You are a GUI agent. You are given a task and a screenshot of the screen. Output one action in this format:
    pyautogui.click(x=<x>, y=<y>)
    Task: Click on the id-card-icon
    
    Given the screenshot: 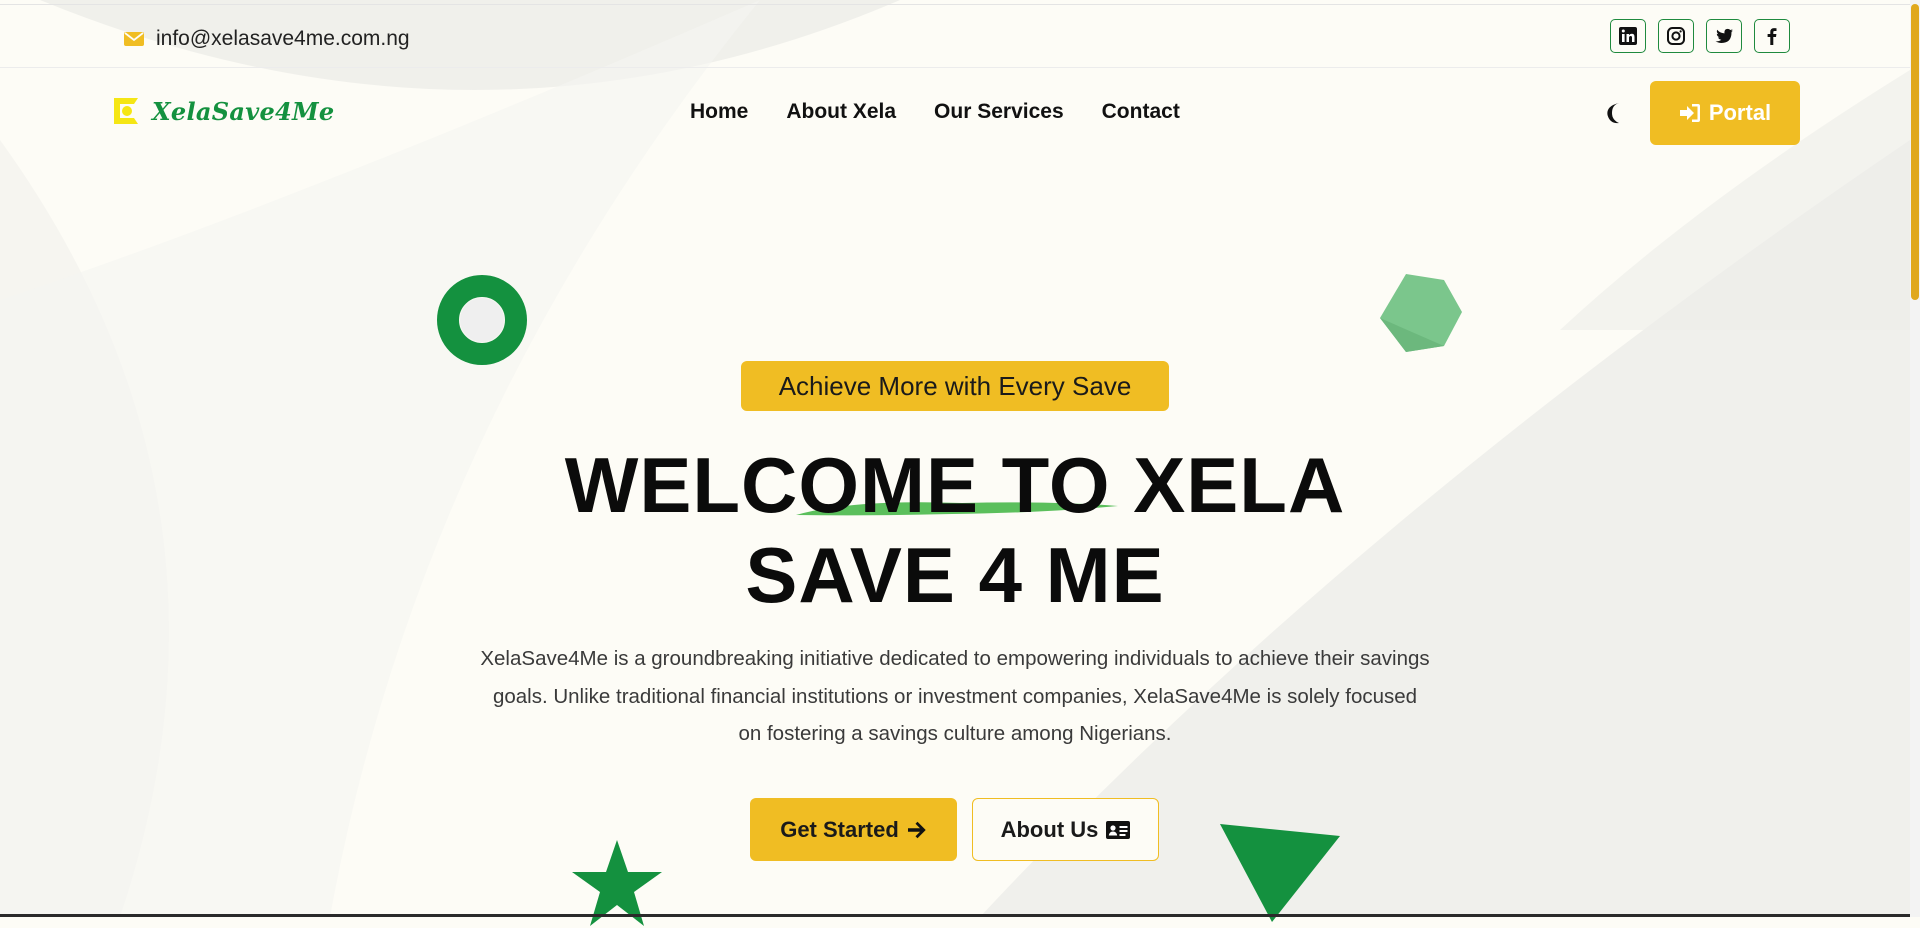 What is the action you would take?
    pyautogui.click(x=1118, y=829)
    